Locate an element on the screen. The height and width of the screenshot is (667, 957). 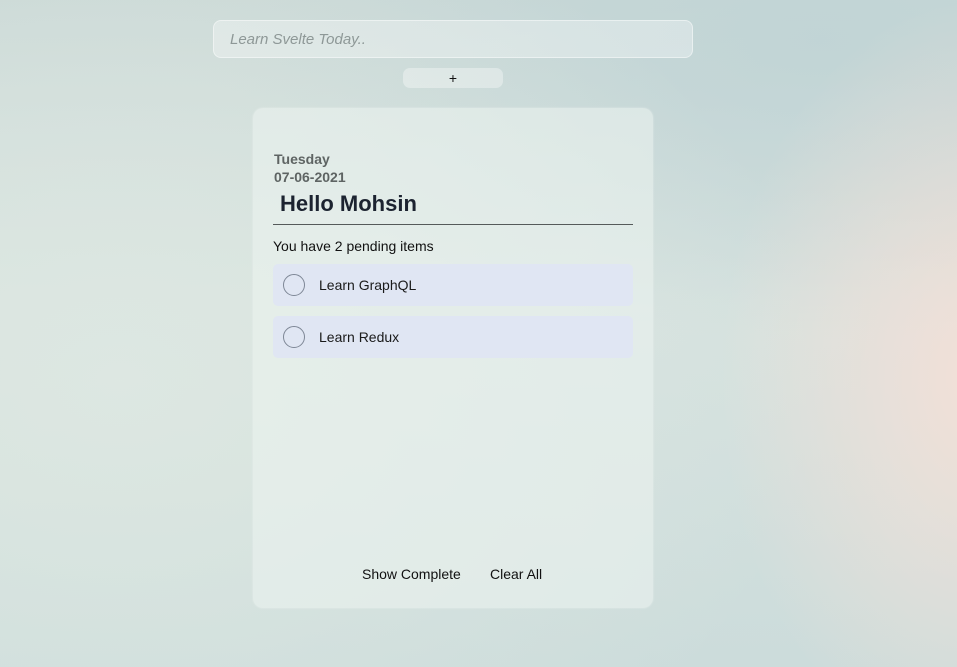
clear-all-button: Clear All is located at coordinates (516, 574).